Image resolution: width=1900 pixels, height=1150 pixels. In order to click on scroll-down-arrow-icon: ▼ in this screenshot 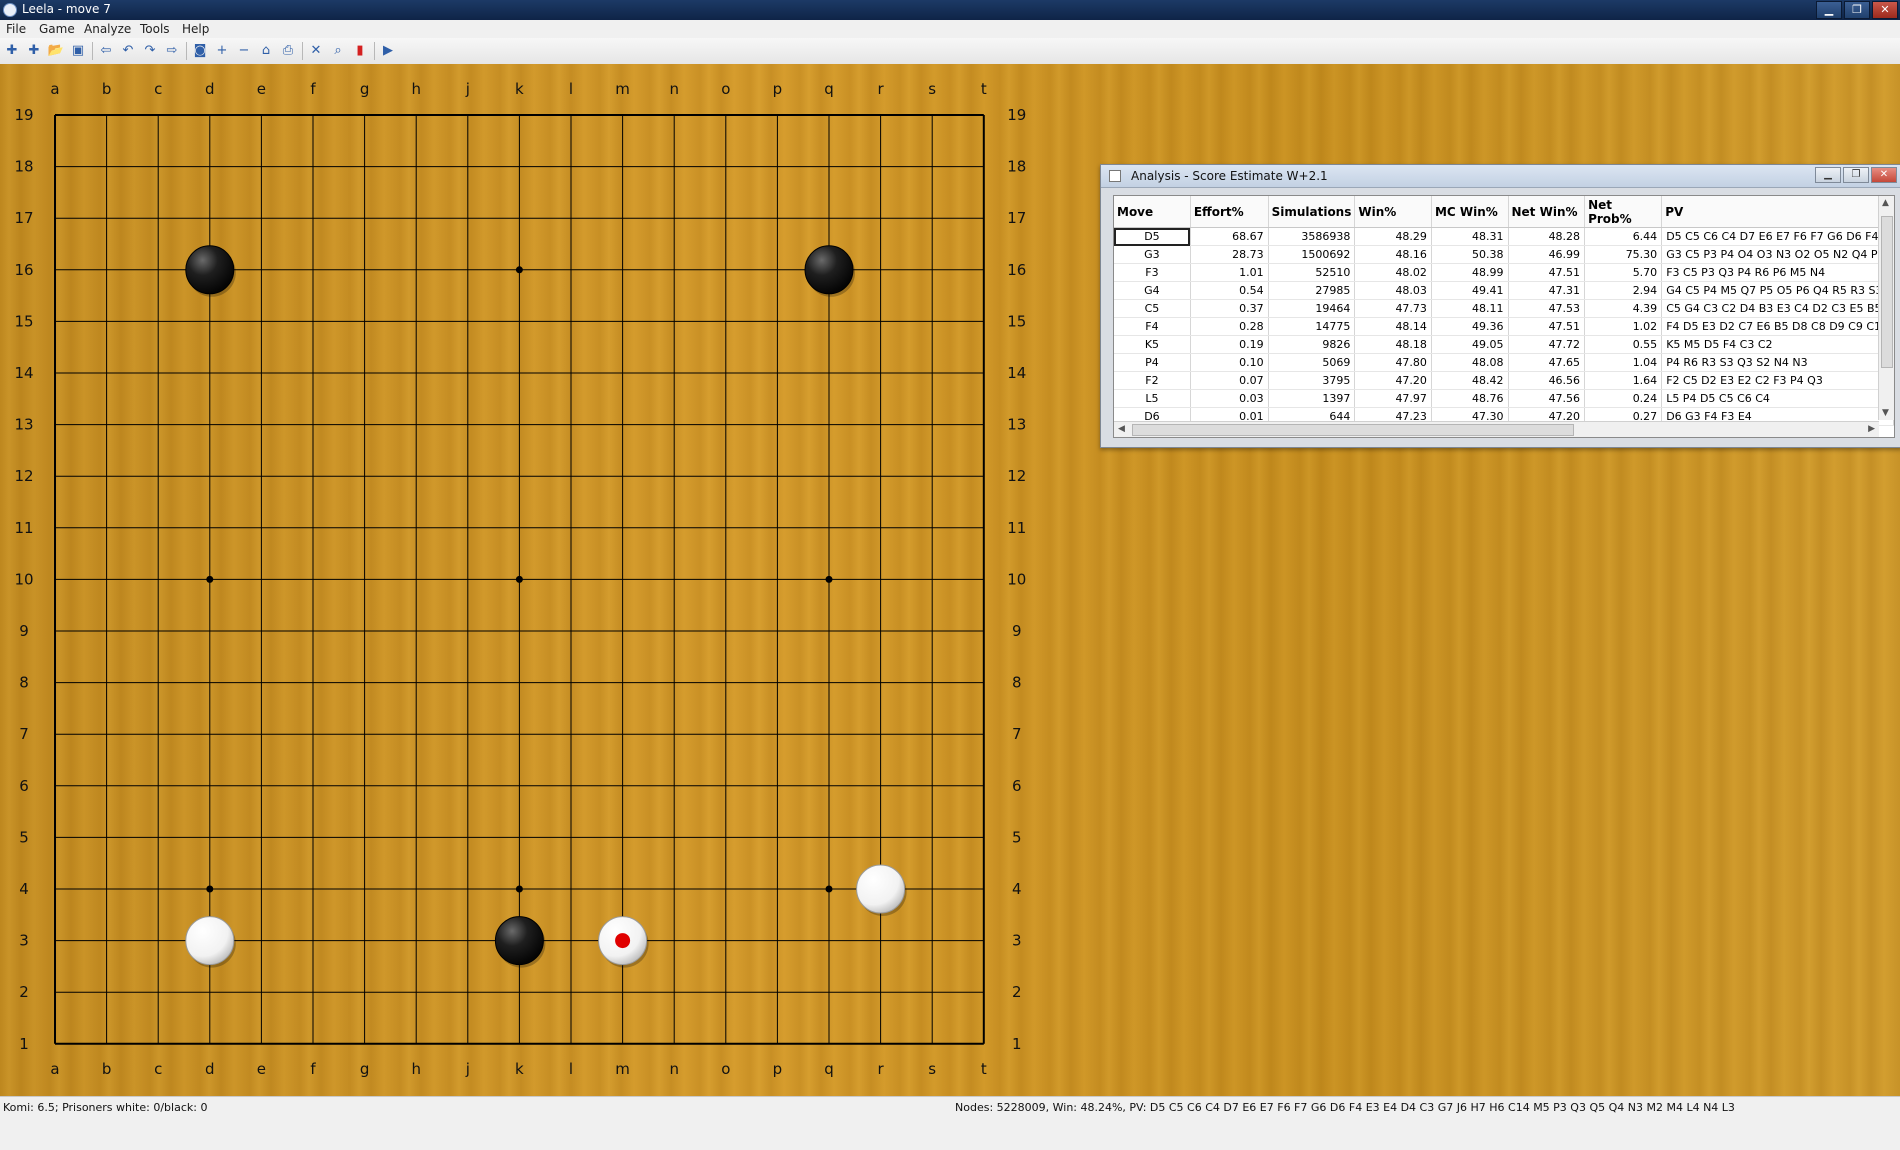, I will do `click(1885, 413)`.